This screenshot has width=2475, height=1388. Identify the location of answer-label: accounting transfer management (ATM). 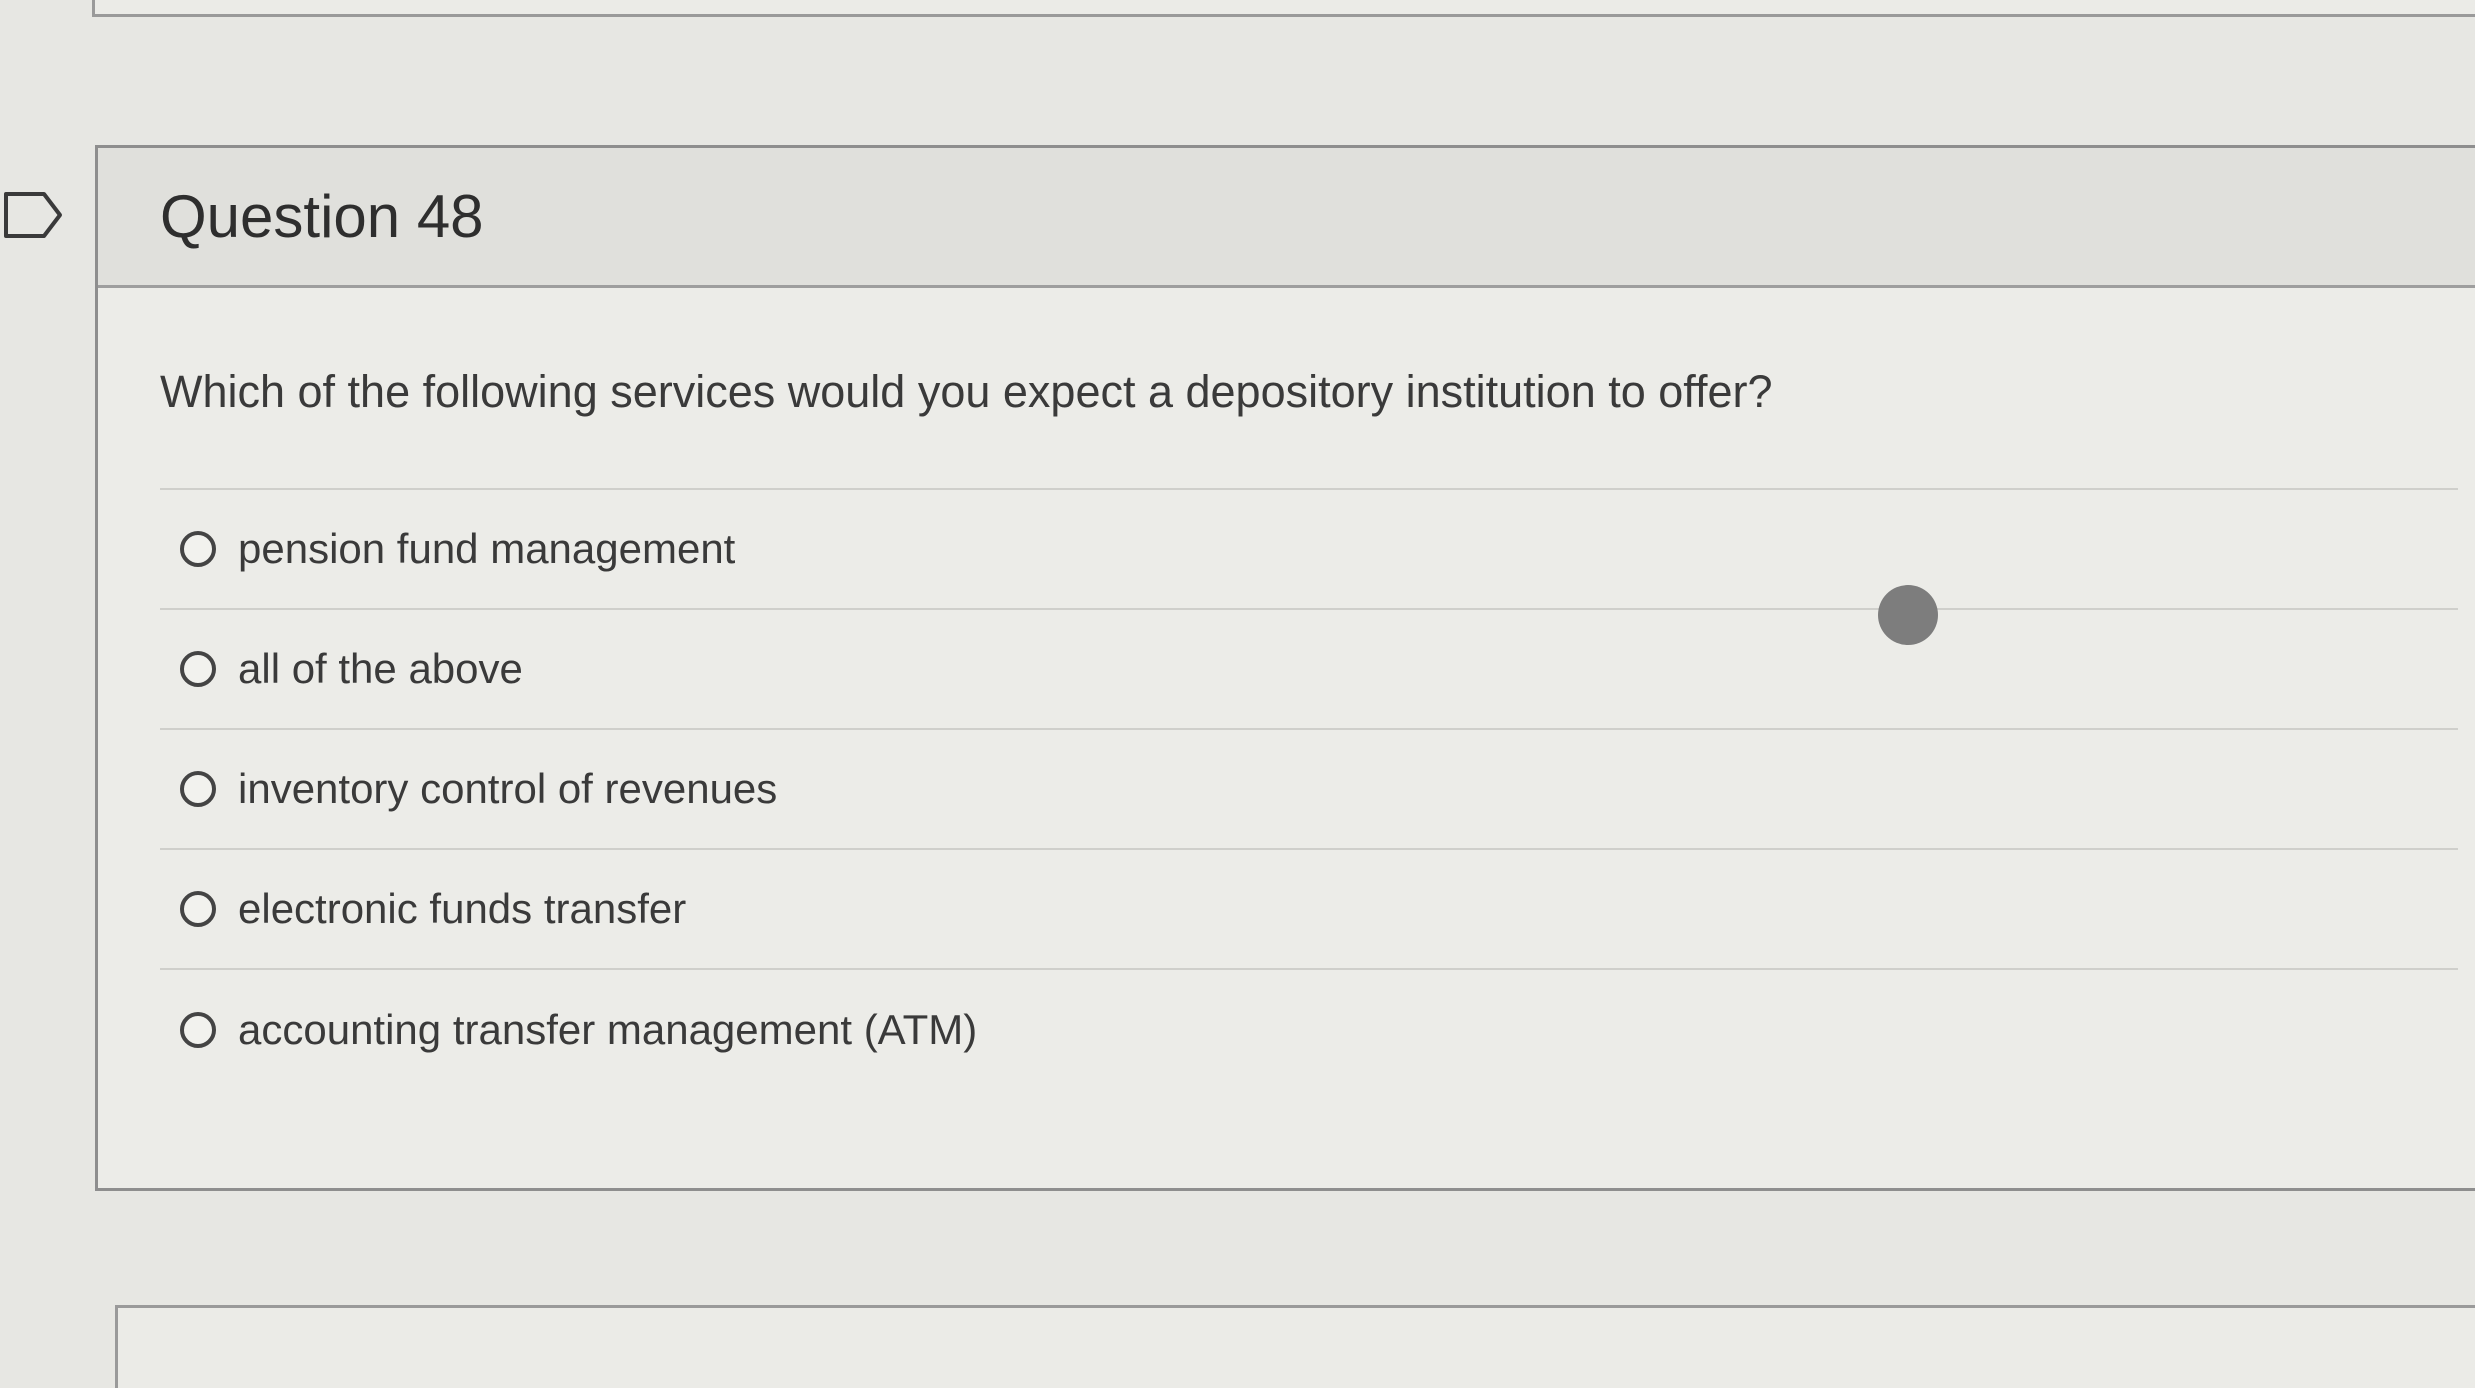
(608, 1029).